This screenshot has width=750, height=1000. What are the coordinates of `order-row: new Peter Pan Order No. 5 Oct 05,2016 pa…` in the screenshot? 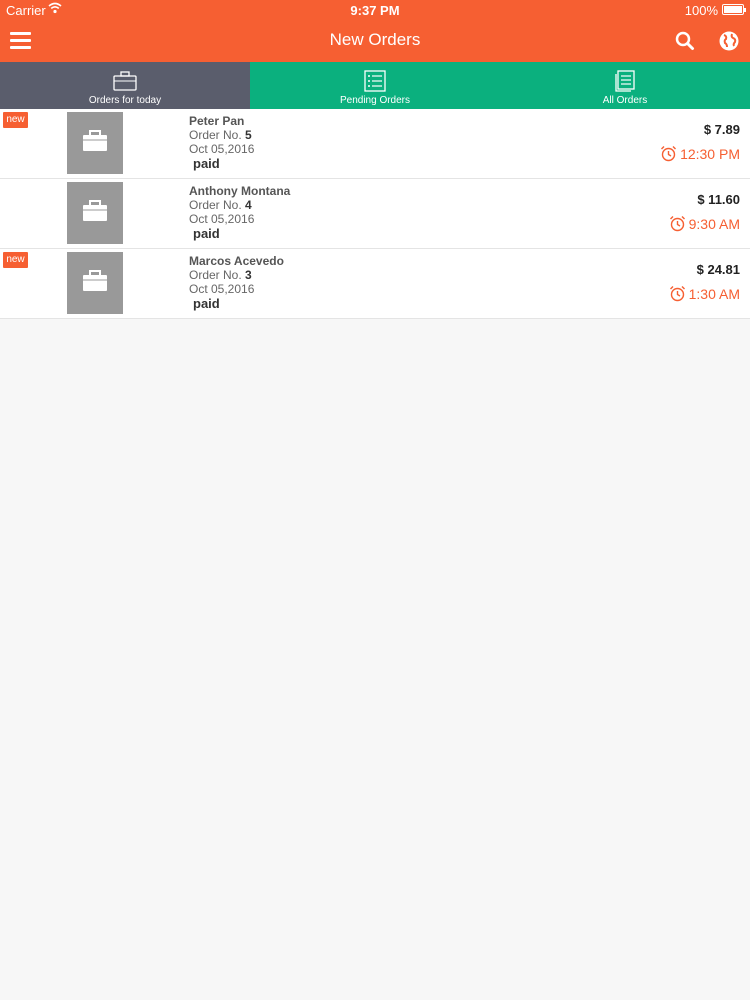 It's located at (375, 144).